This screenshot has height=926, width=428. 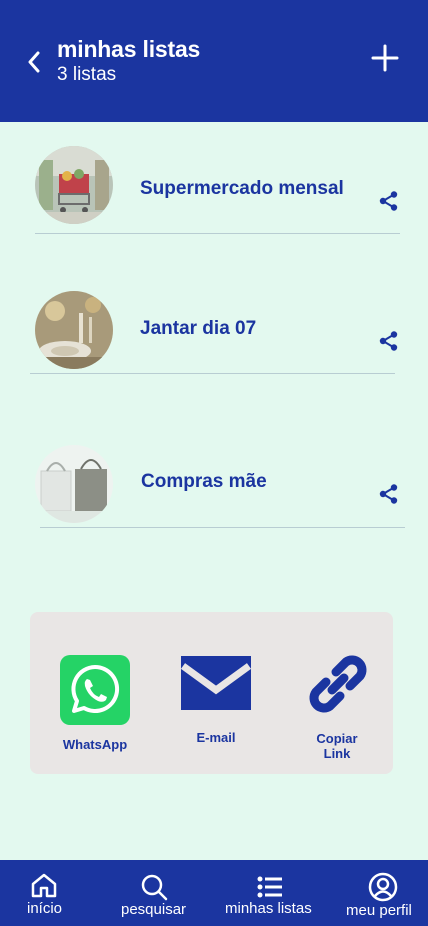 What do you see at coordinates (44, 885) in the screenshot?
I see `home-icon` at bounding box center [44, 885].